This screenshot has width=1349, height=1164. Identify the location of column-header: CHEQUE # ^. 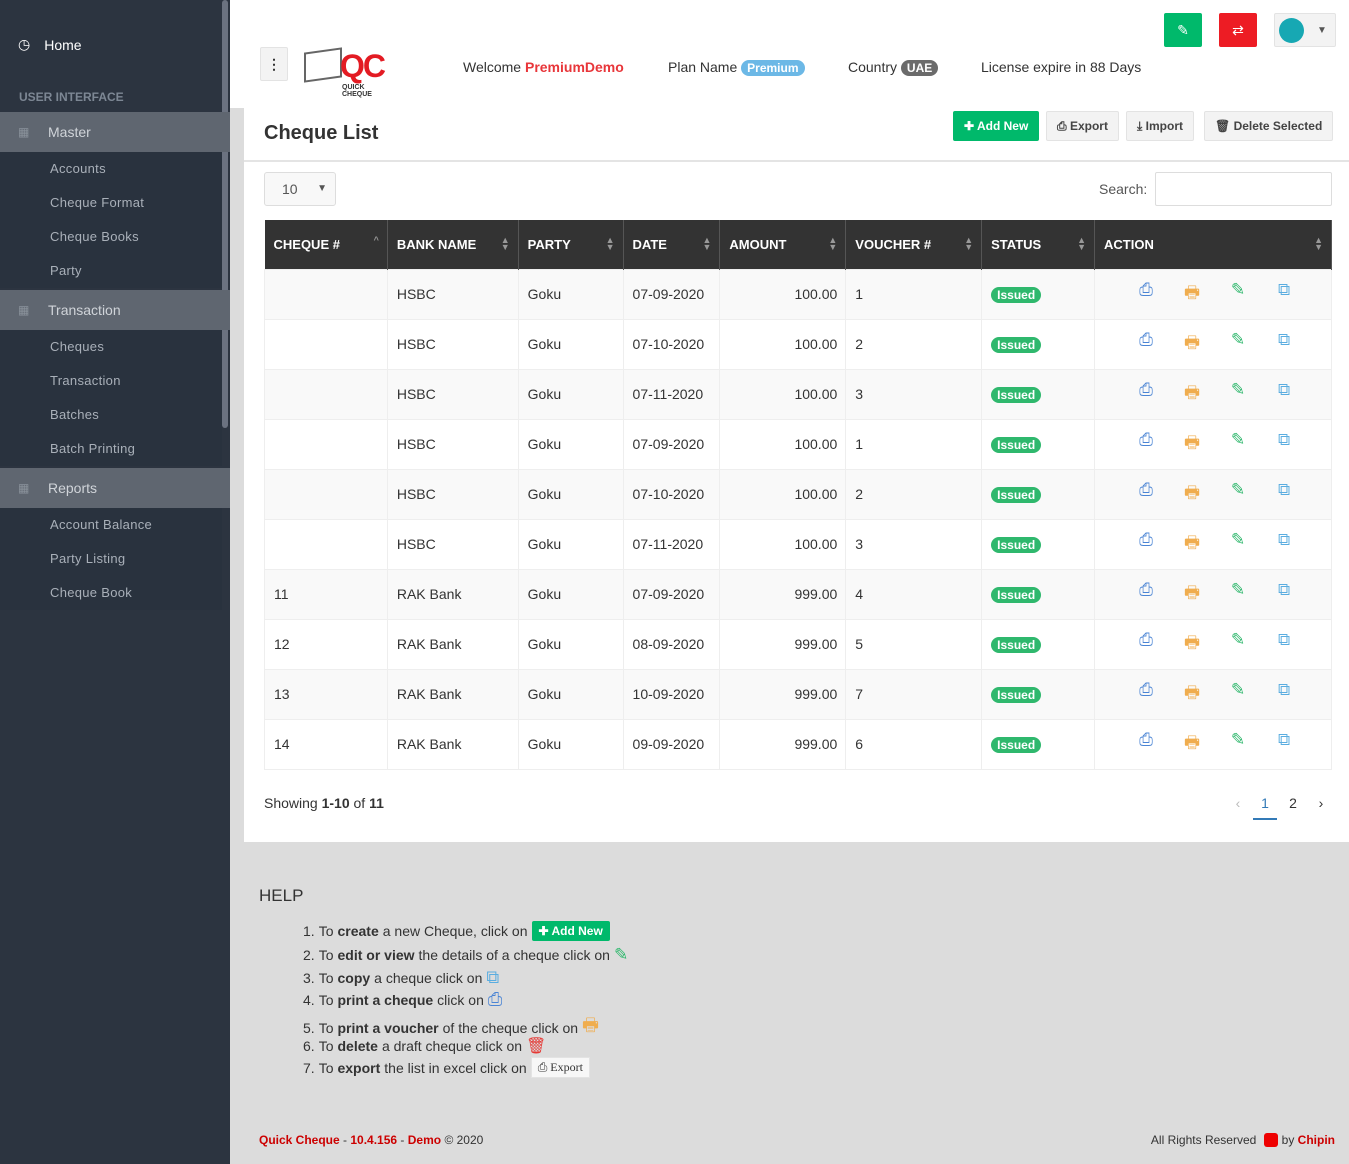
(326, 244).